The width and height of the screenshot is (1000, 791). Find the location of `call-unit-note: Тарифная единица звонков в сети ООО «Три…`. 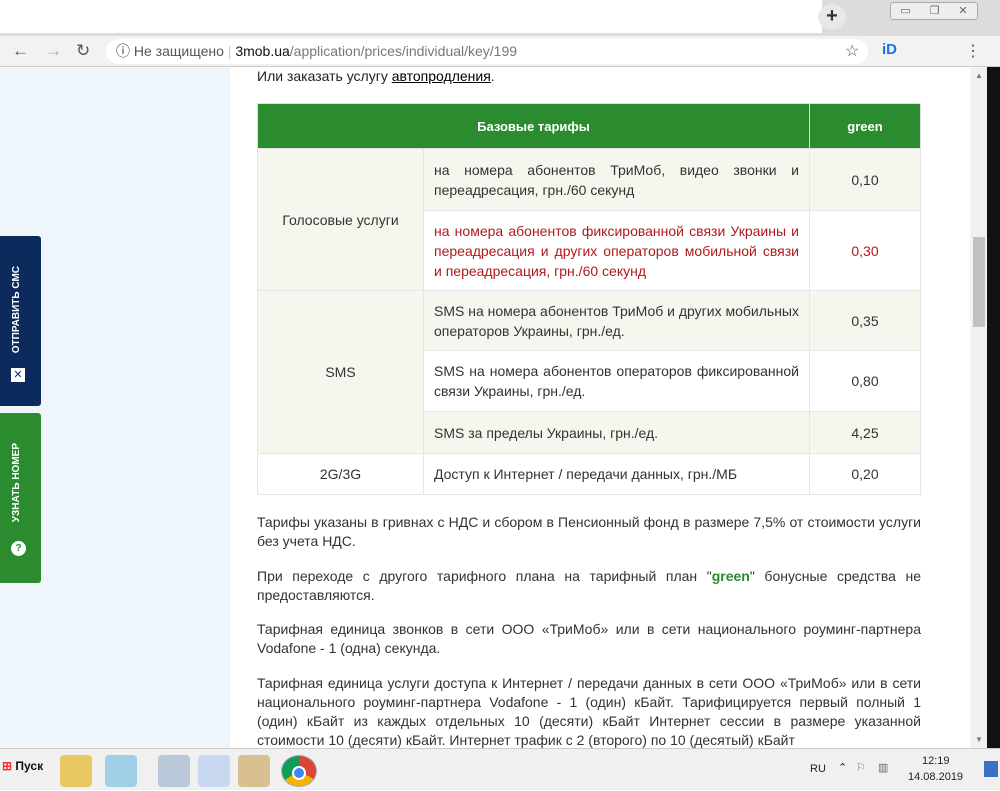

call-unit-note: Тарифная единица звонков в сети ООО «Три… is located at coordinates (589, 638).